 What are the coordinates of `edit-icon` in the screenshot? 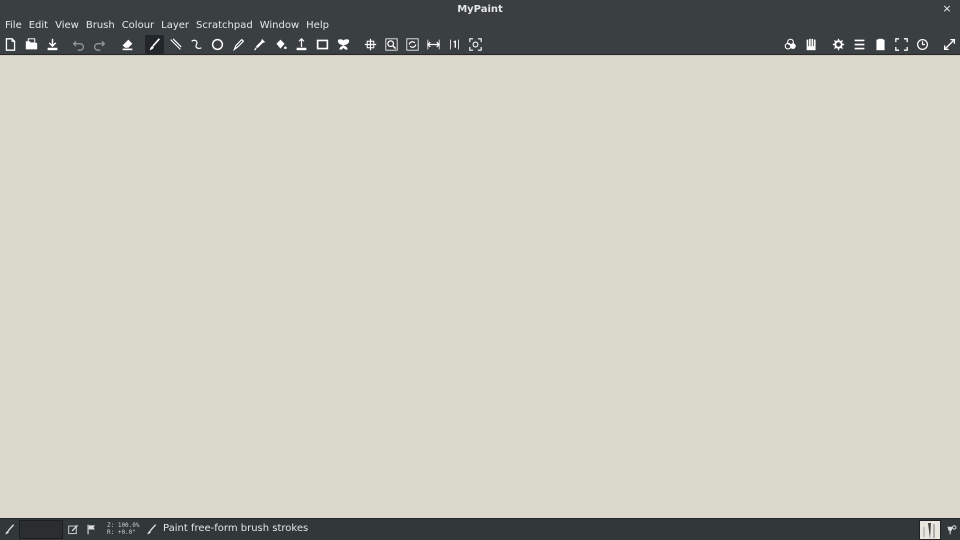 It's located at (72, 529).